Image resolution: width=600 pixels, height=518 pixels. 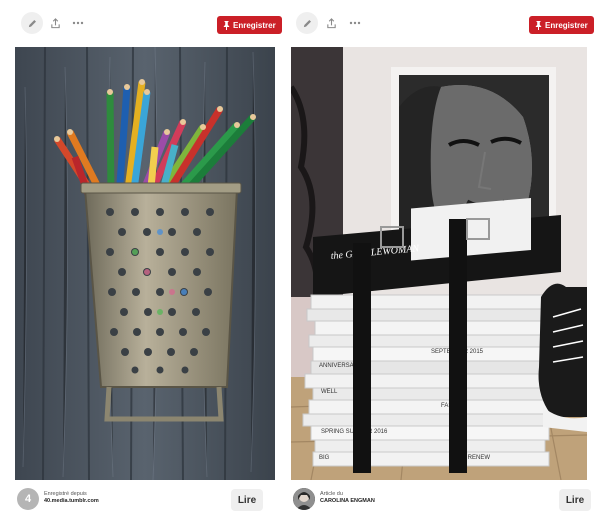 I want to click on spine-label: BIG, so click(x=324, y=458).